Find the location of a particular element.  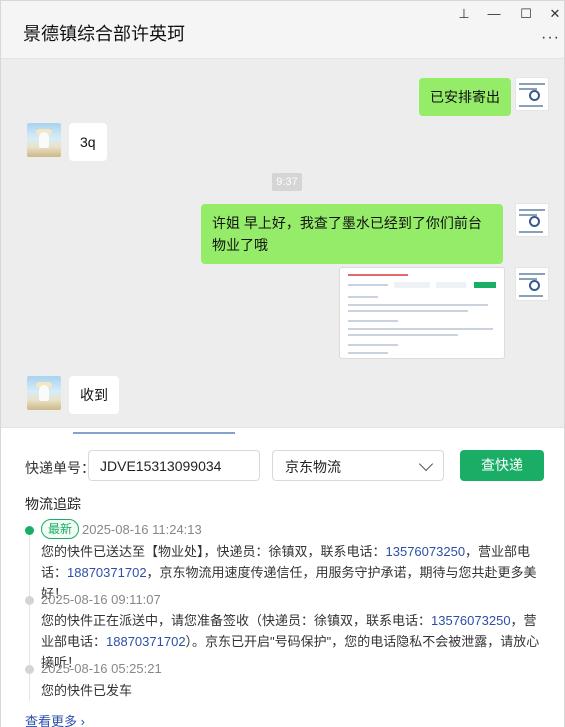

chevron-down-icon is located at coordinates (426, 464).